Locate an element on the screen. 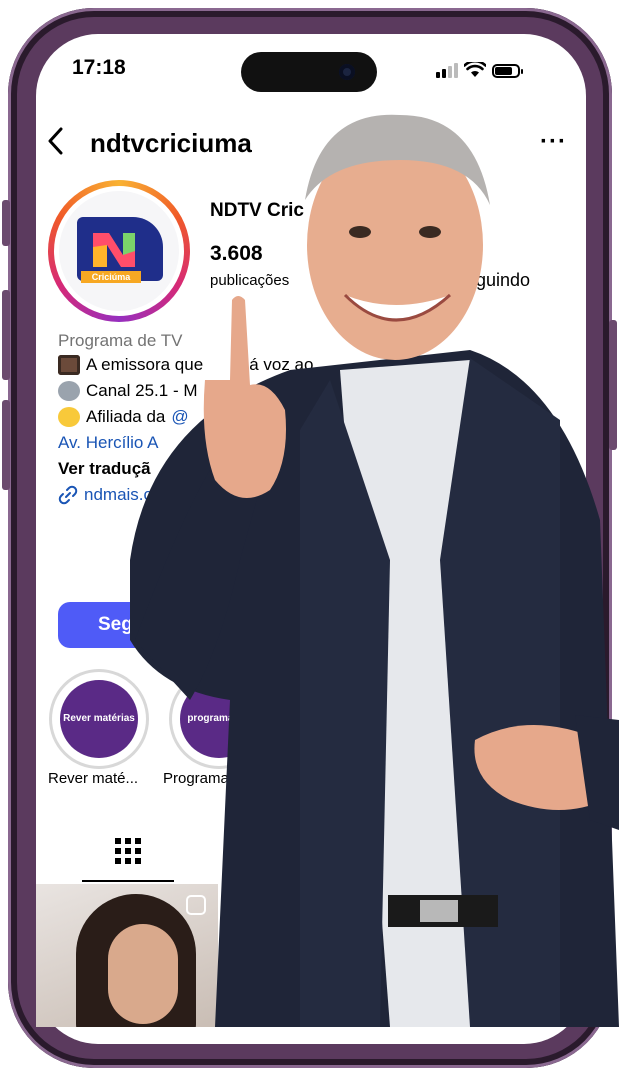 This screenshot has height=1068, width=619. camera-icon is located at coordinates (347, 72).